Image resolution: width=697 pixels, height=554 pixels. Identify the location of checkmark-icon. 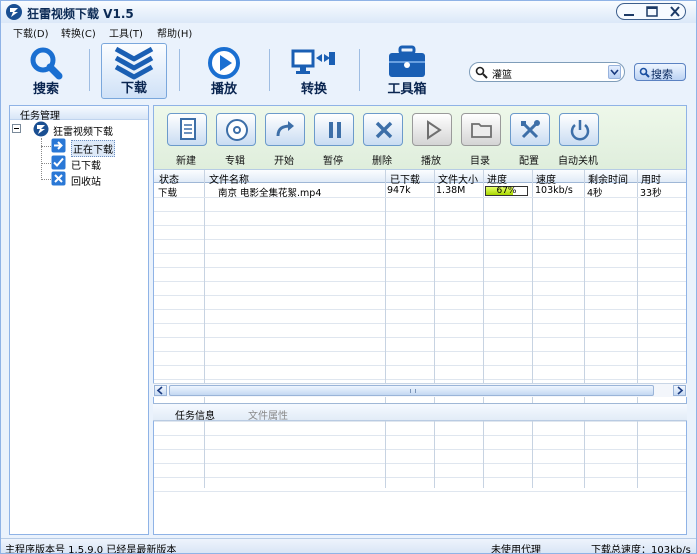
(58, 162).